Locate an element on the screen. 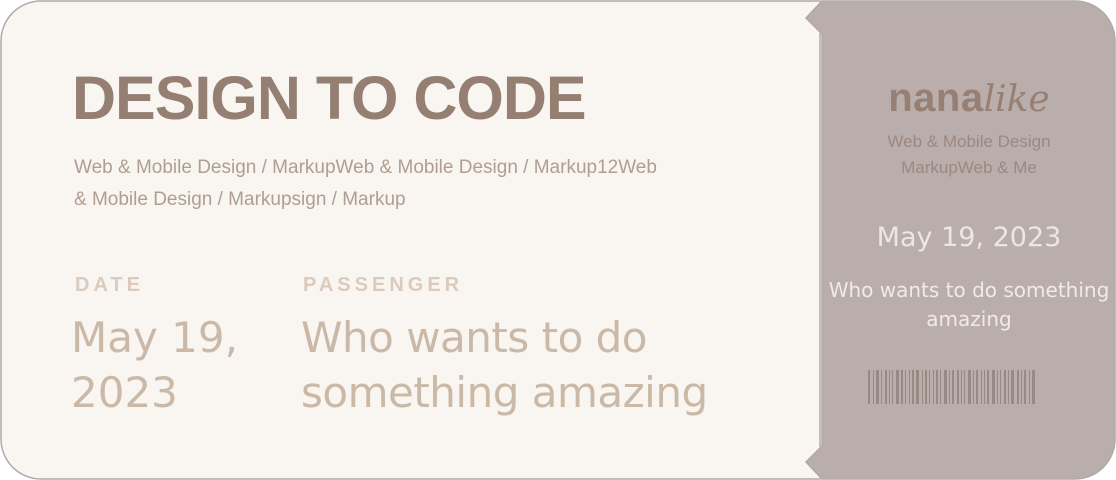 This screenshot has height=480, width=1116. barcode-icon is located at coordinates (951, 387).